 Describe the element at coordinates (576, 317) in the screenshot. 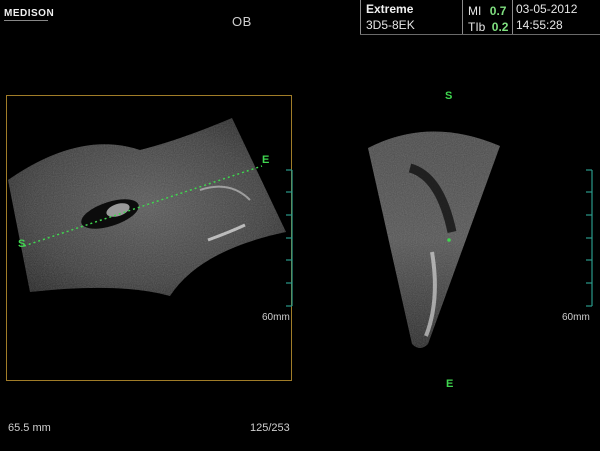

I see `right-depth-label: 60mm` at that location.